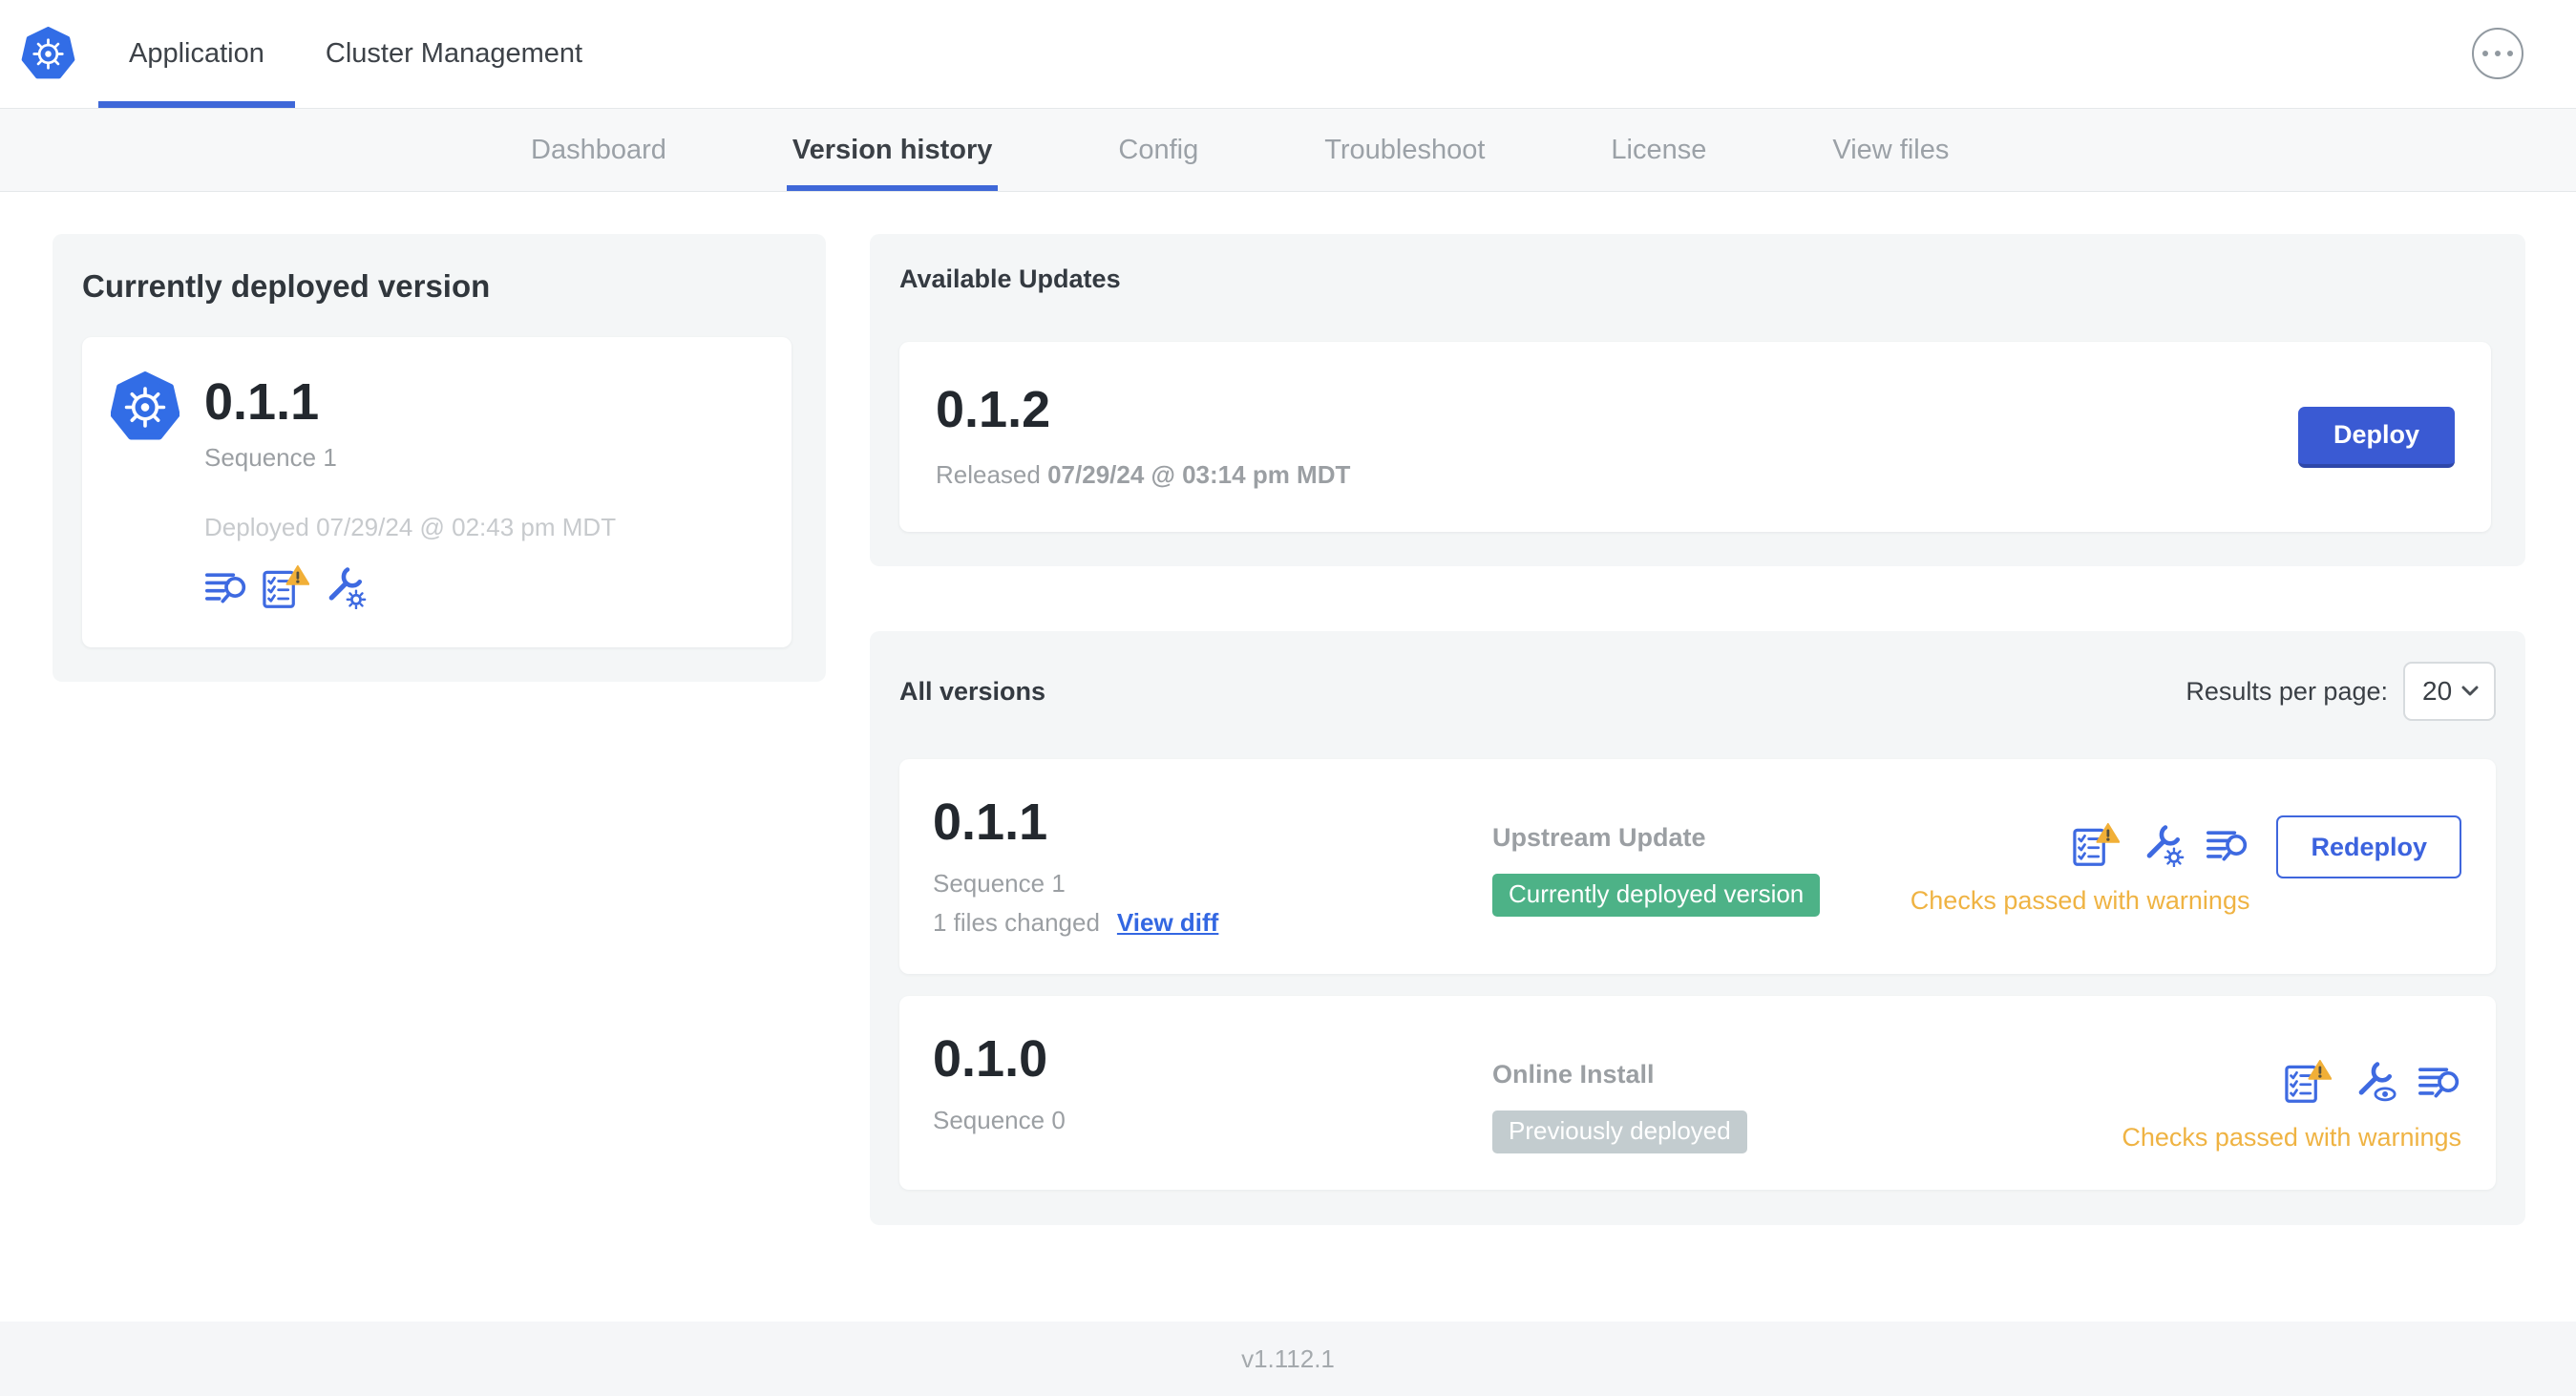 This screenshot has width=2576, height=1396. What do you see at coordinates (1016, 922) in the screenshot?
I see `row-files-changed: 1 files changed` at bounding box center [1016, 922].